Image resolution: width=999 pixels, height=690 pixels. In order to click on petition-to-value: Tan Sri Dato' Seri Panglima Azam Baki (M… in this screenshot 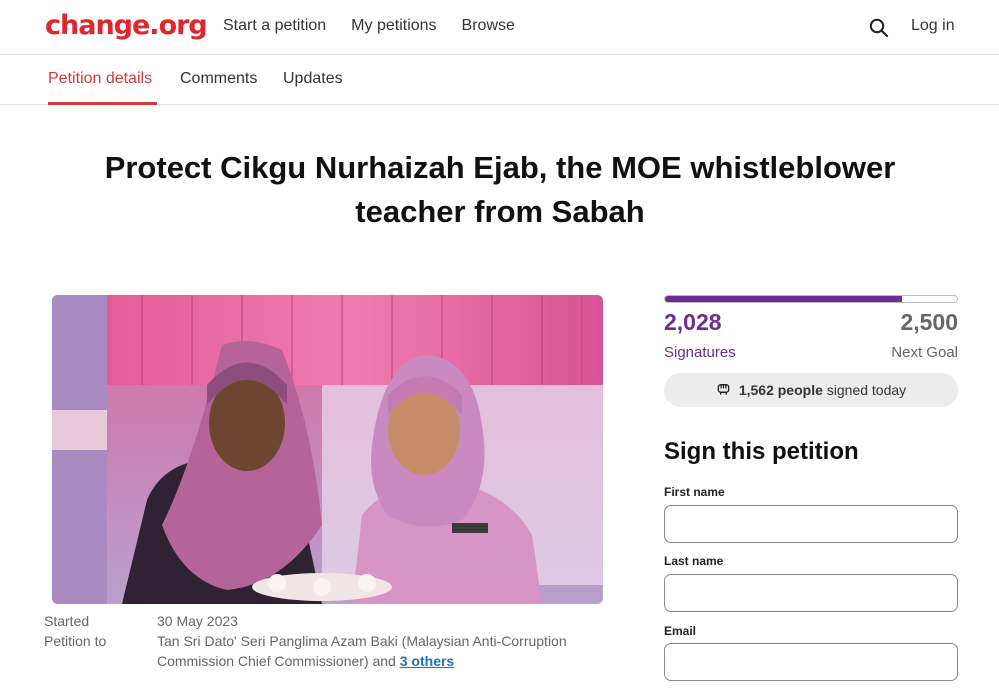, I will do `click(377, 651)`.